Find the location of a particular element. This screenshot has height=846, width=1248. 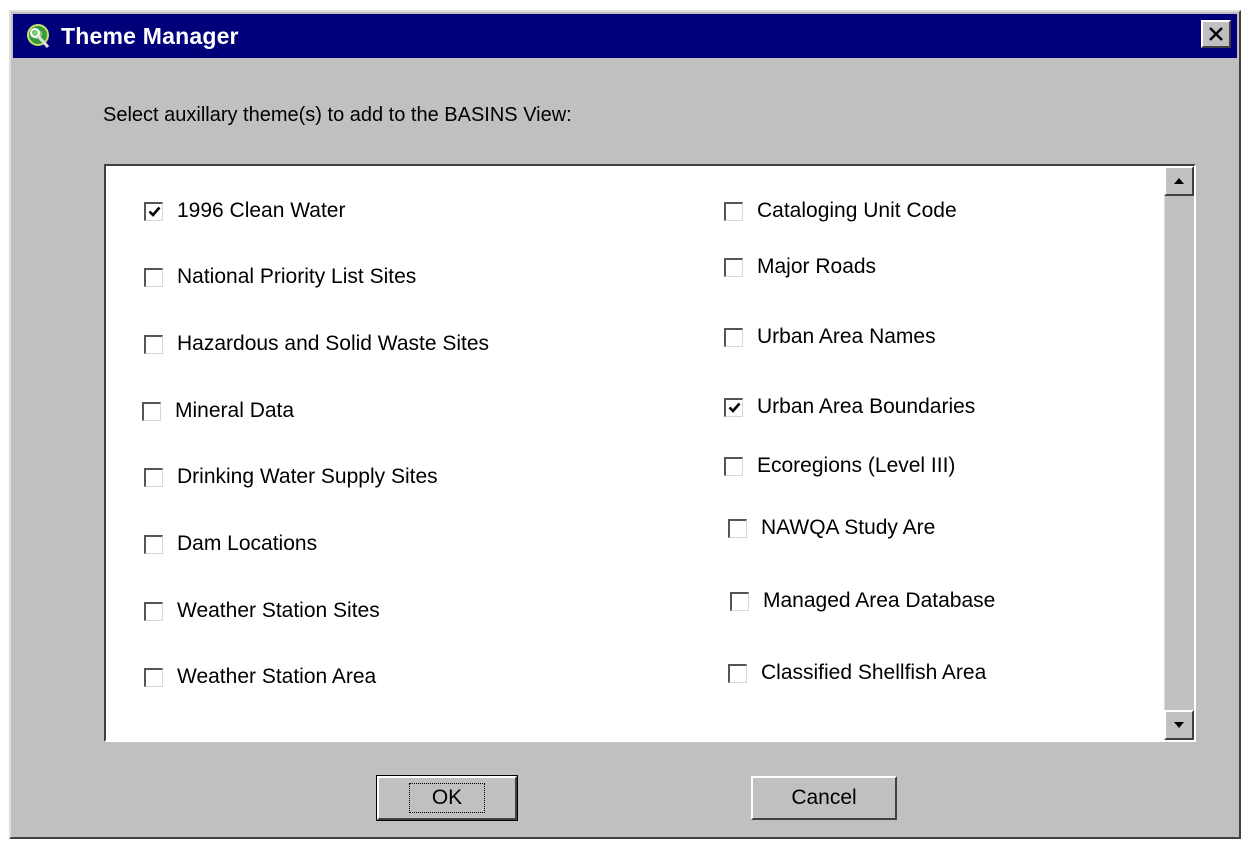

theme-label: Hazardous and Solid Waste Sites is located at coordinates (333, 343).